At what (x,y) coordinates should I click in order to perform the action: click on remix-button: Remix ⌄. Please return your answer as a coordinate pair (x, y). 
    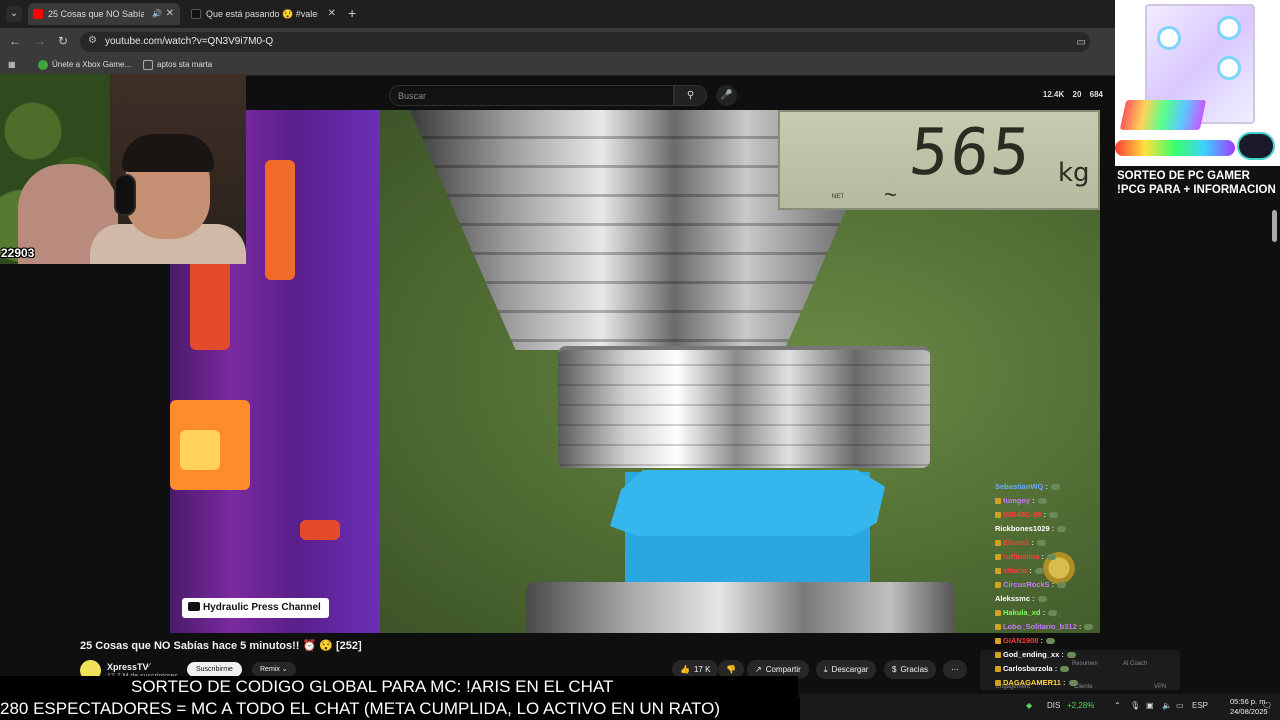
    Looking at the image, I should click on (274, 669).